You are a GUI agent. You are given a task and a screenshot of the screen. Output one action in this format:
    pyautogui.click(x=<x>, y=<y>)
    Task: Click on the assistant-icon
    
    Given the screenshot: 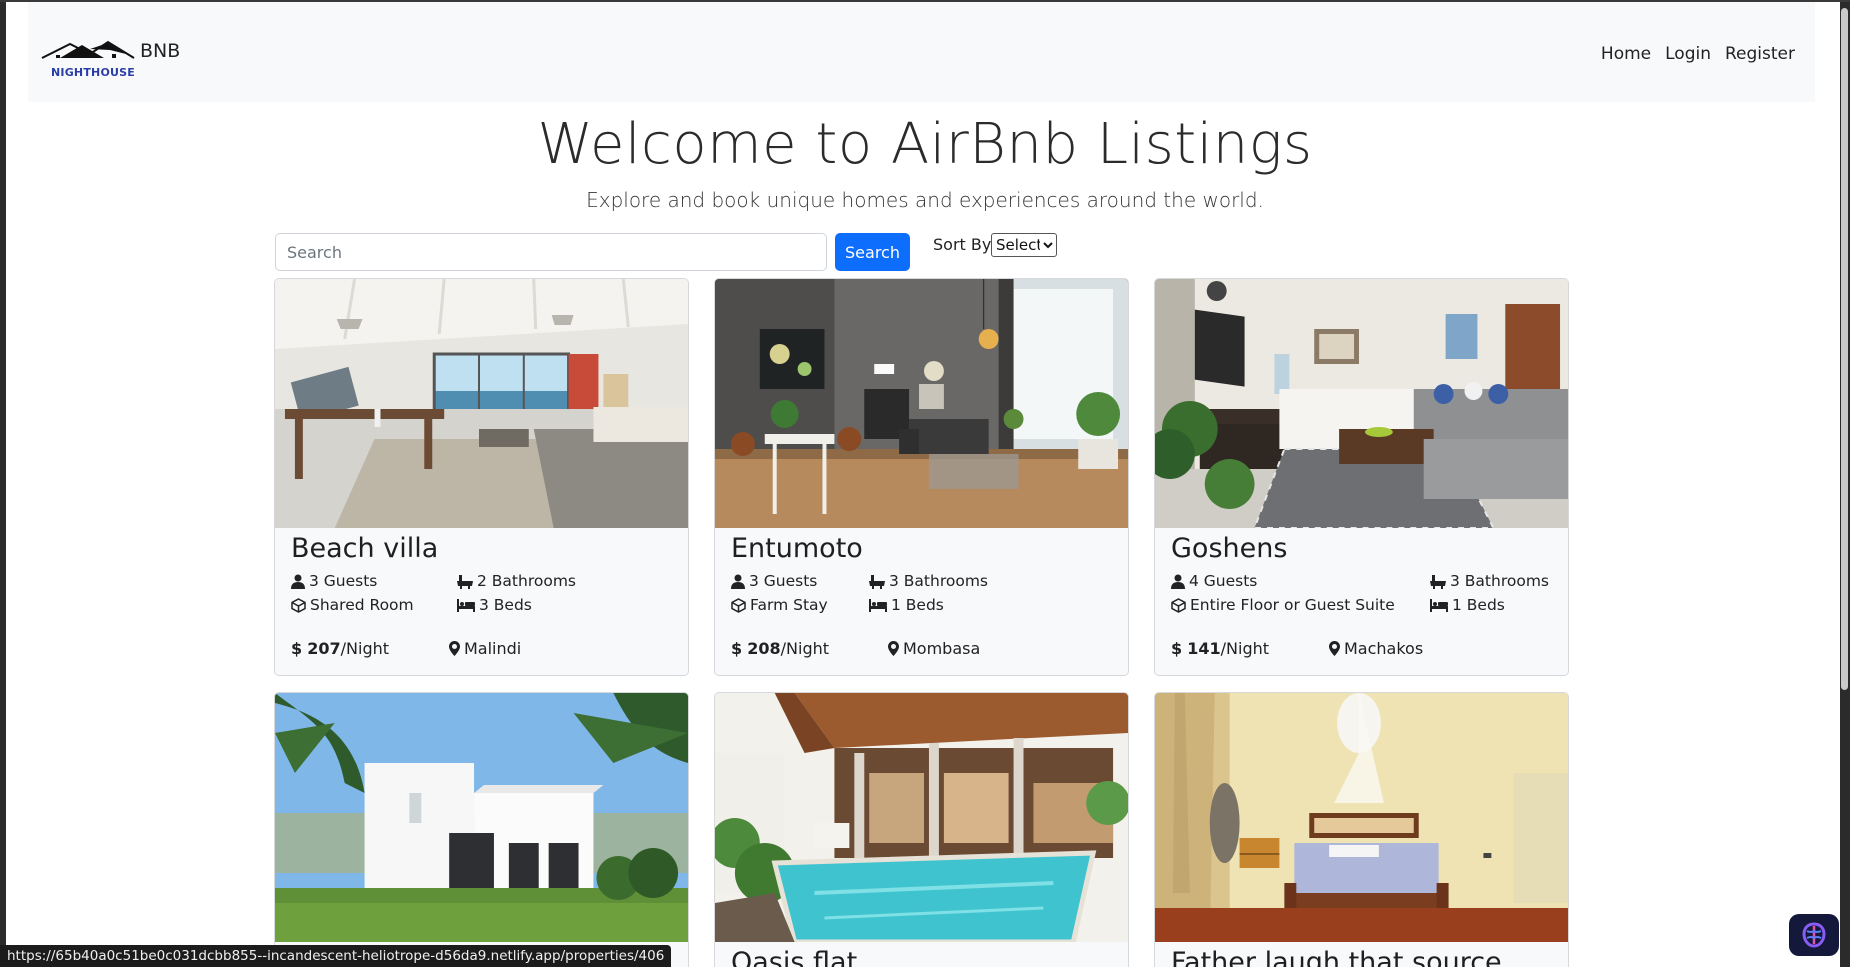 What is the action you would take?
    pyautogui.click(x=1814, y=935)
    